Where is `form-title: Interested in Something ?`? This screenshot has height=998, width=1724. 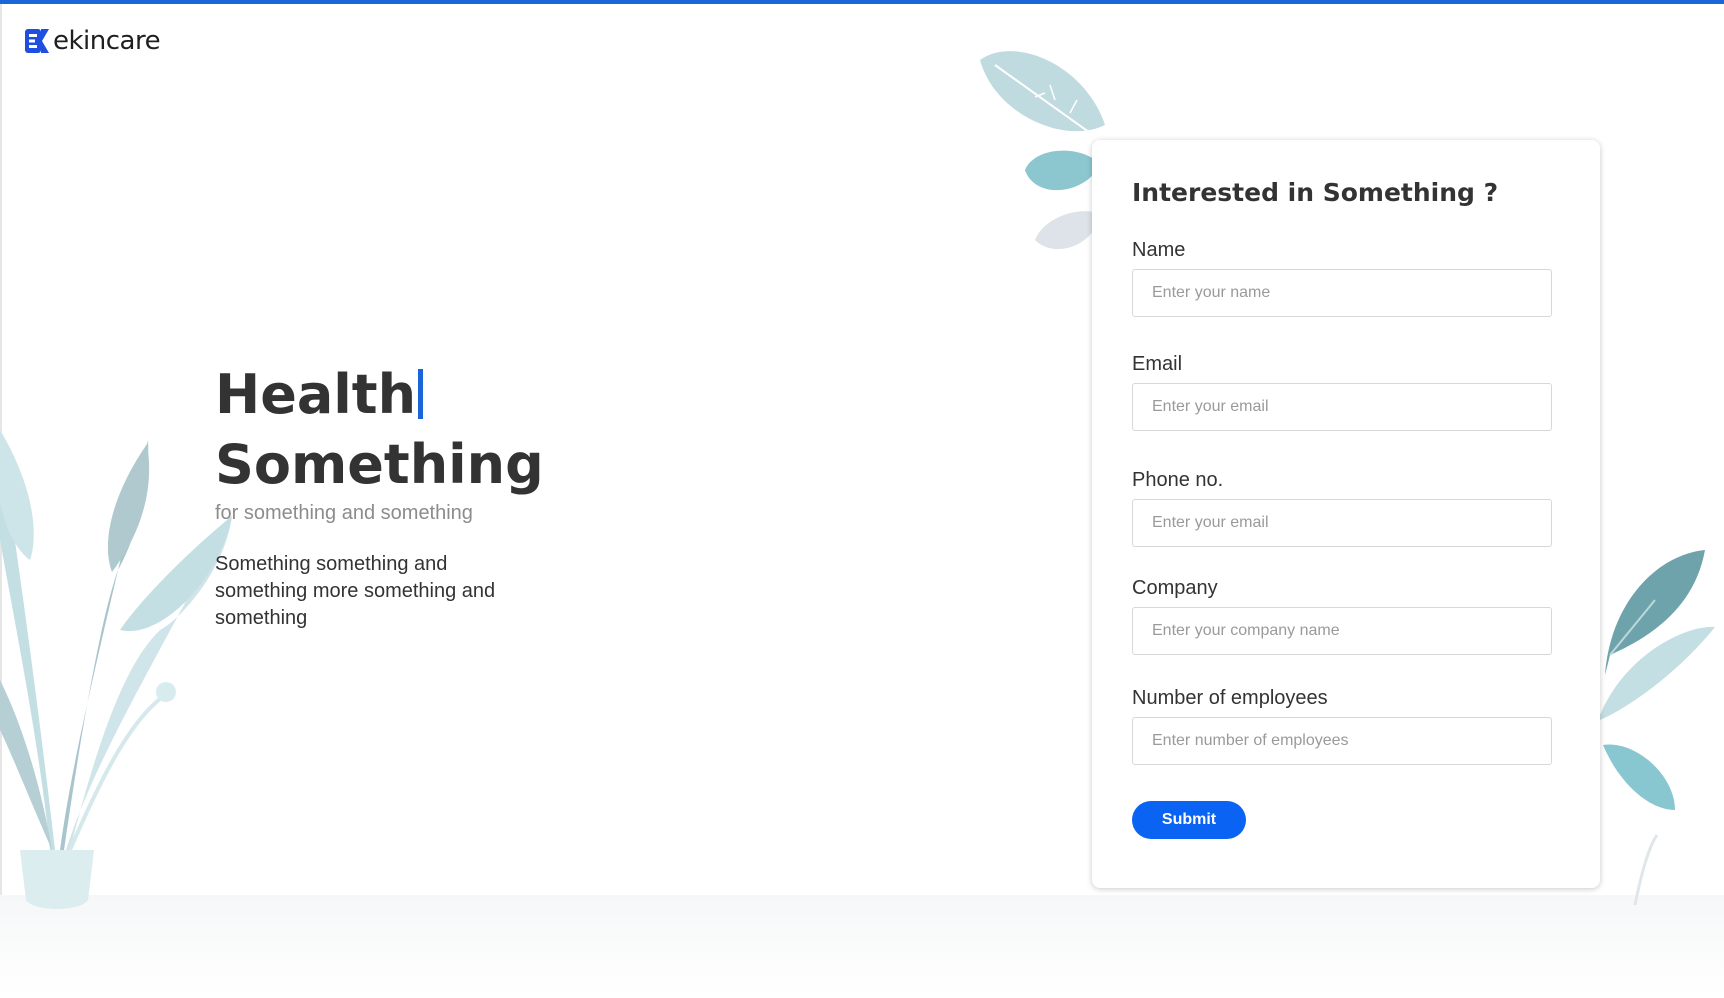 form-title: Interested in Something ? is located at coordinates (1315, 192).